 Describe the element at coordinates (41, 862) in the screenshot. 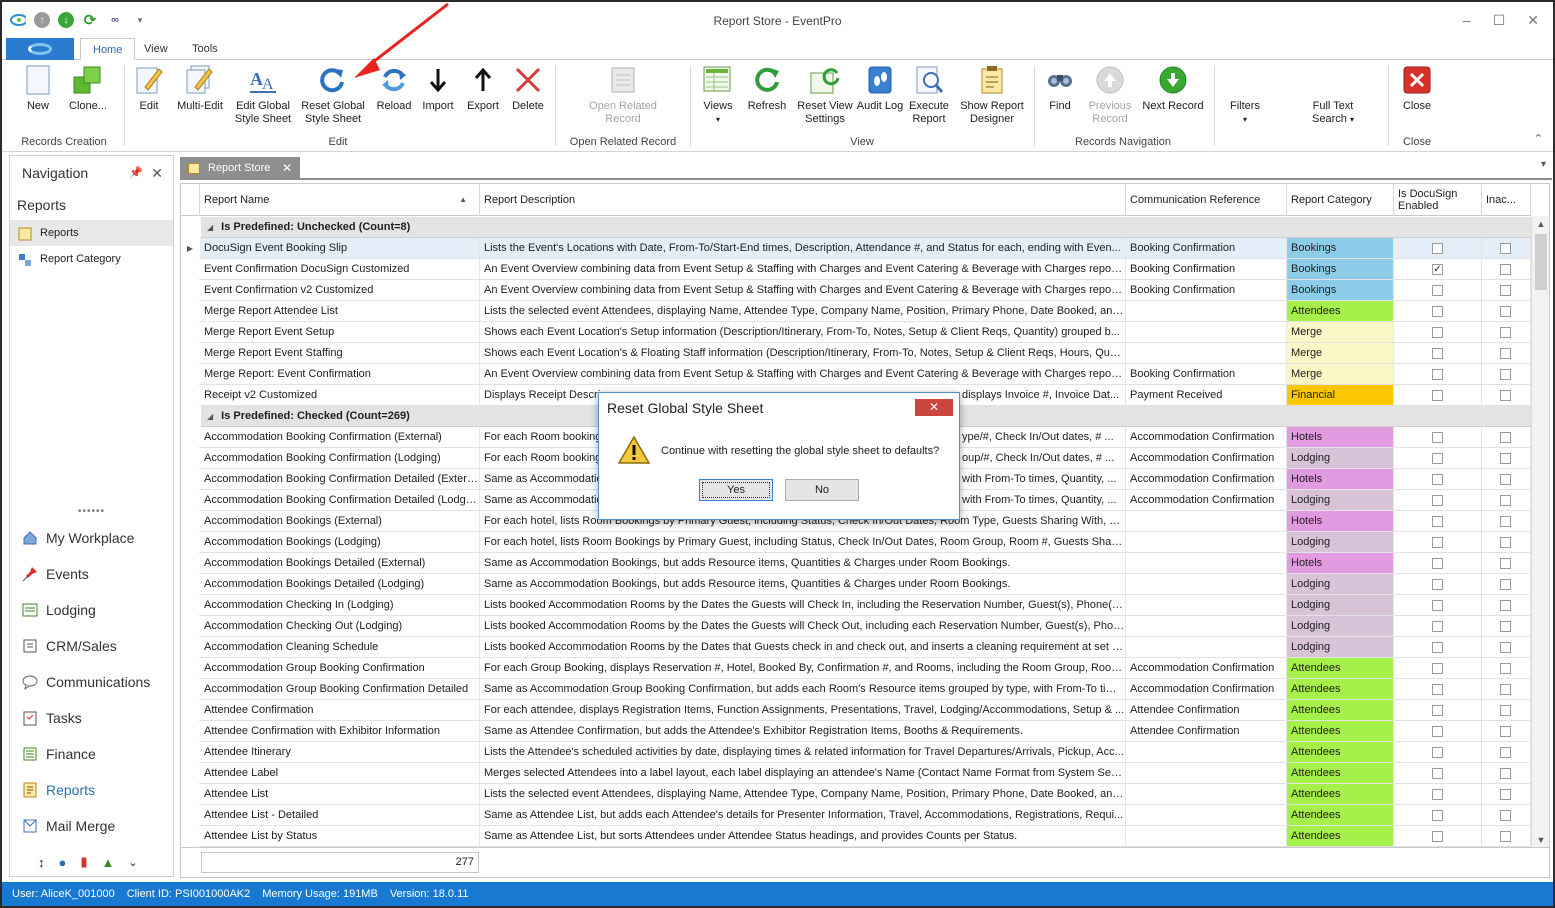

I see `sort-arrows-icon: ↕` at that location.